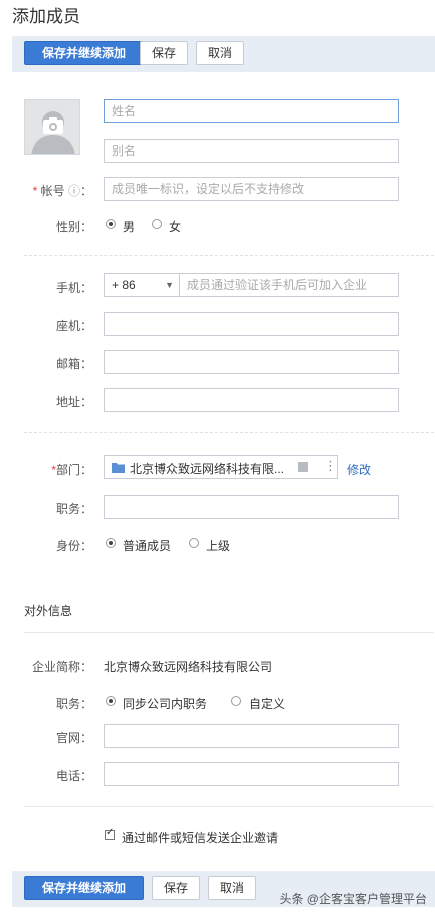 This screenshot has height=913, width=435. Describe the element at coordinates (236, 701) in the screenshot. I see `position-custom-radio` at that location.